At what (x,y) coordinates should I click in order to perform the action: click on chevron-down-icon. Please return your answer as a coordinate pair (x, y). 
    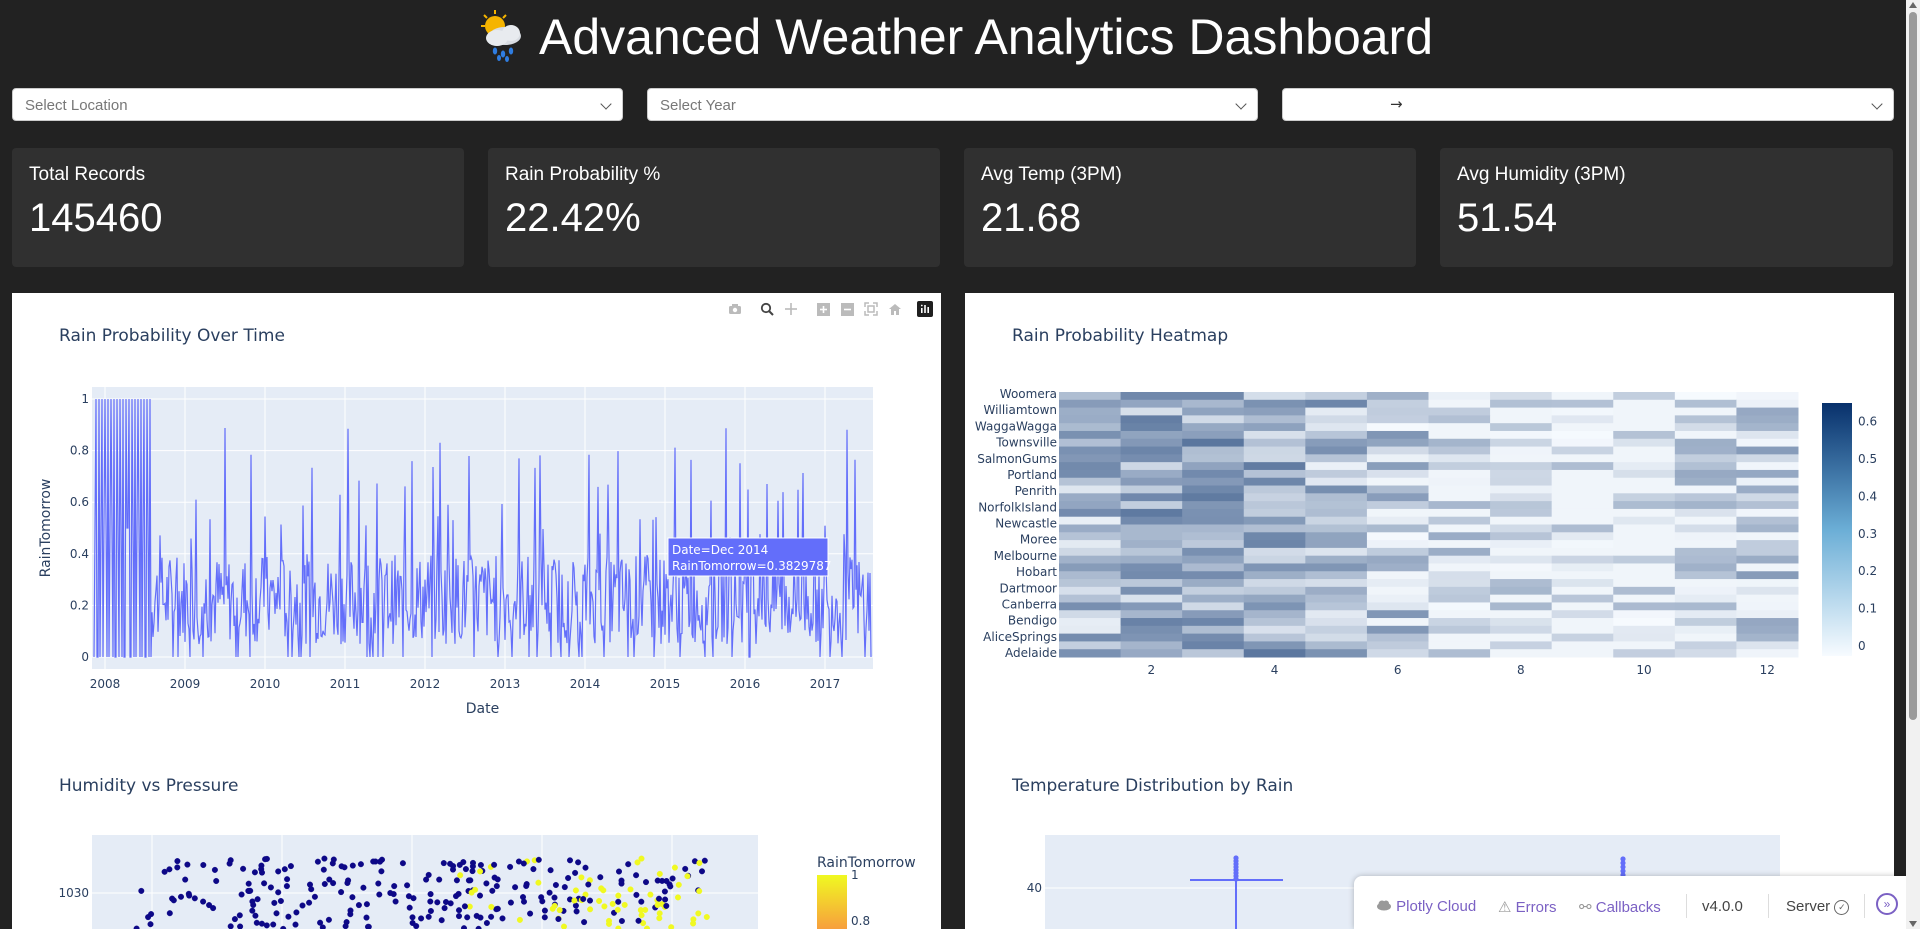
    Looking at the image, I should click on (1241, 104).